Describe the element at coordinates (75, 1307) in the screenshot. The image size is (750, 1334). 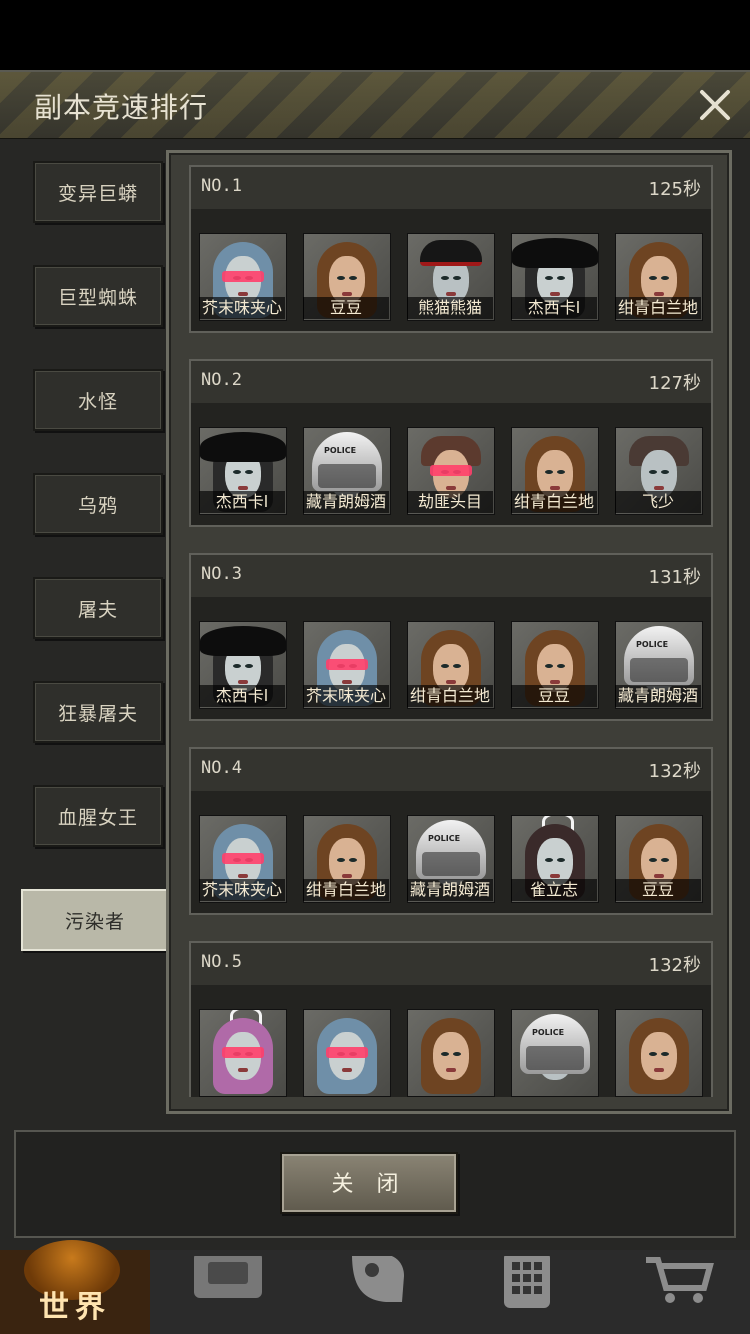
I see `nav-label: 世界` at that location.